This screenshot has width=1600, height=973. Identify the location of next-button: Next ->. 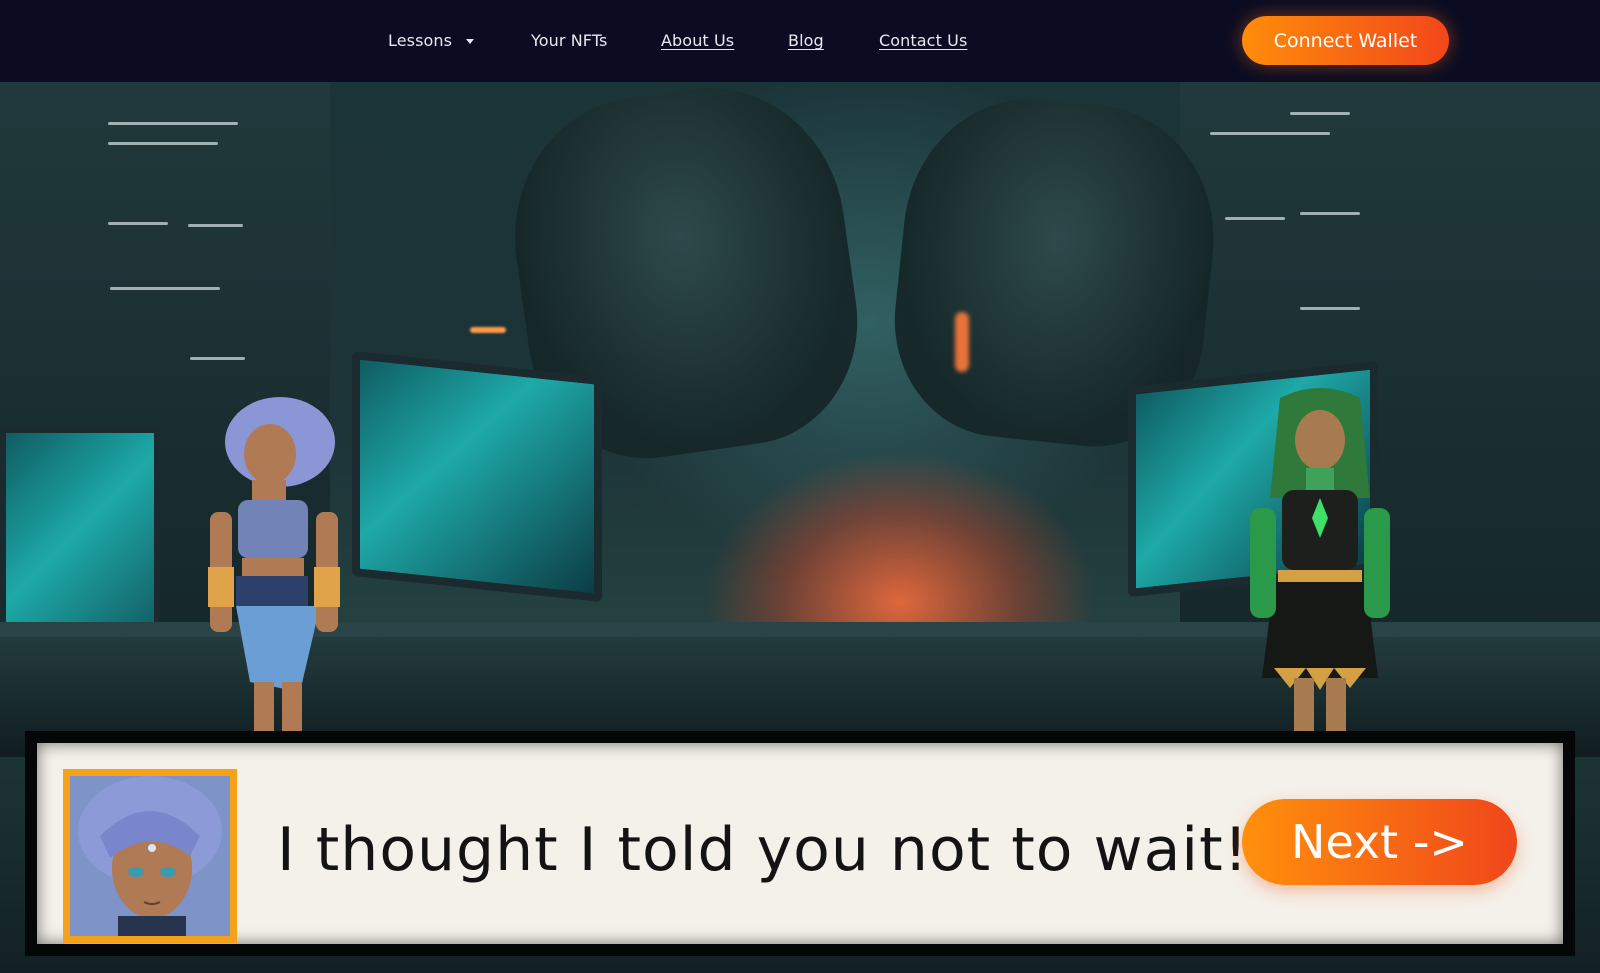
(1379, 842).